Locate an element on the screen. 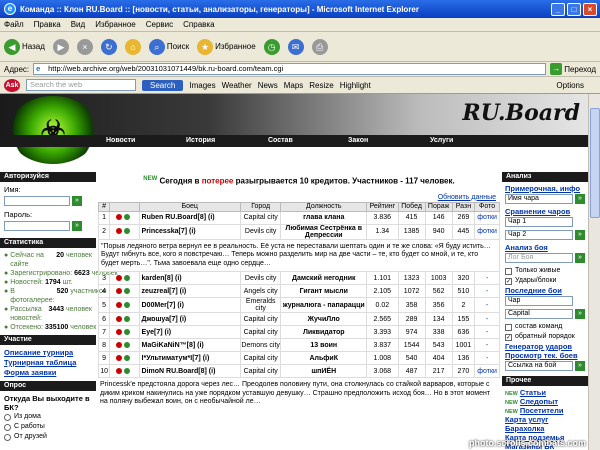 Image resolution: width=600 pixels, height=450 pixels. battle-analysis-link: Анализ боя is located at coordinates (551, 247).